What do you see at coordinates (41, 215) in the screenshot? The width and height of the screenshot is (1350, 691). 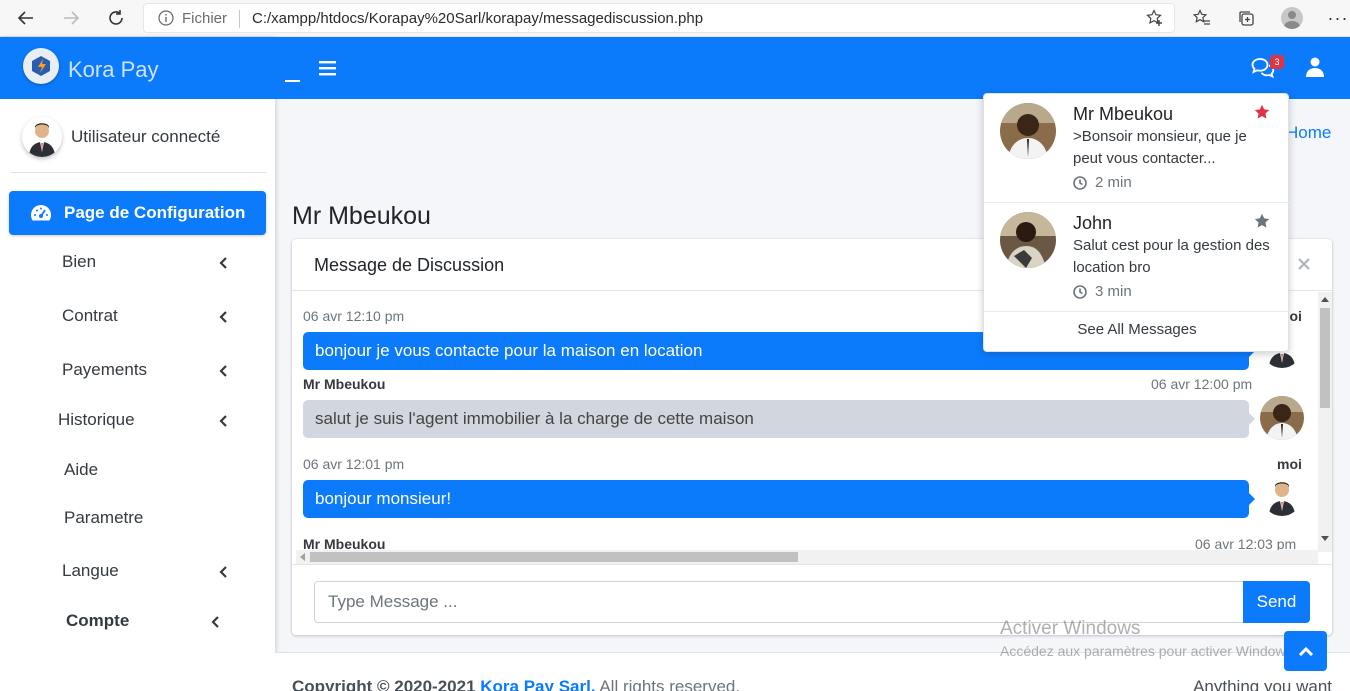 I see `dashboard-icon` at bounding box center [41, 215].